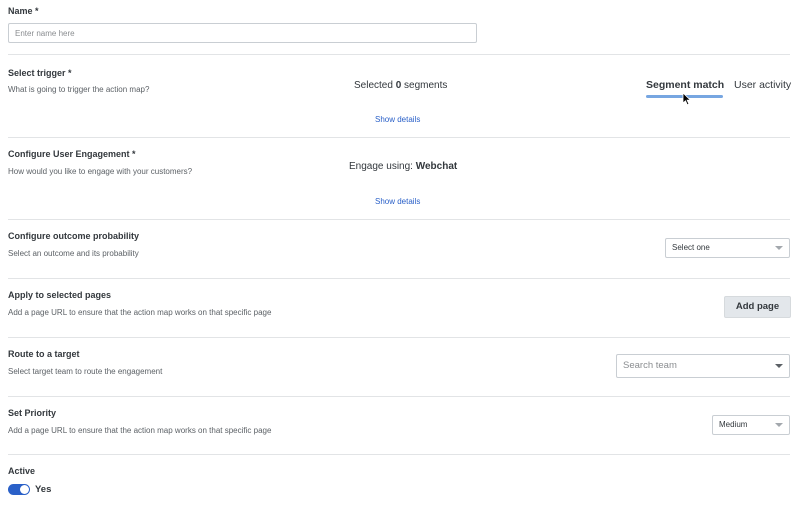 The height and width of the screenshot is (515, 800). What do you see at coordinates (22, 471) in the screenshot?
I see `active-label: Active` at bounding box center [22, 471].